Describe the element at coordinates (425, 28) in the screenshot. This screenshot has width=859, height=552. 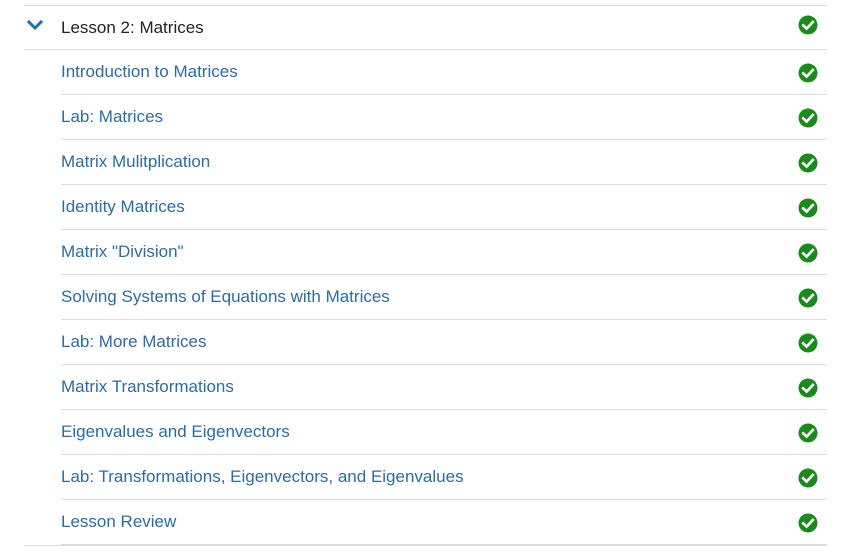
I see `lesson-header: Lesson 2: Matrices` at that location.